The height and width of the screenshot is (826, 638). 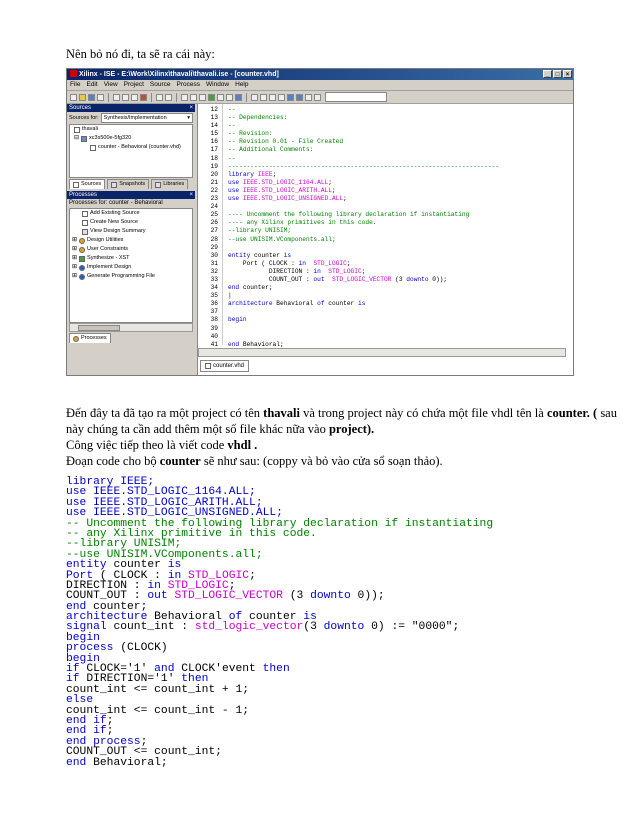 What do you see at coordinates (160, 85) in the screenshot?
I see `menu-source: Source` at bounding box center [160, 85].